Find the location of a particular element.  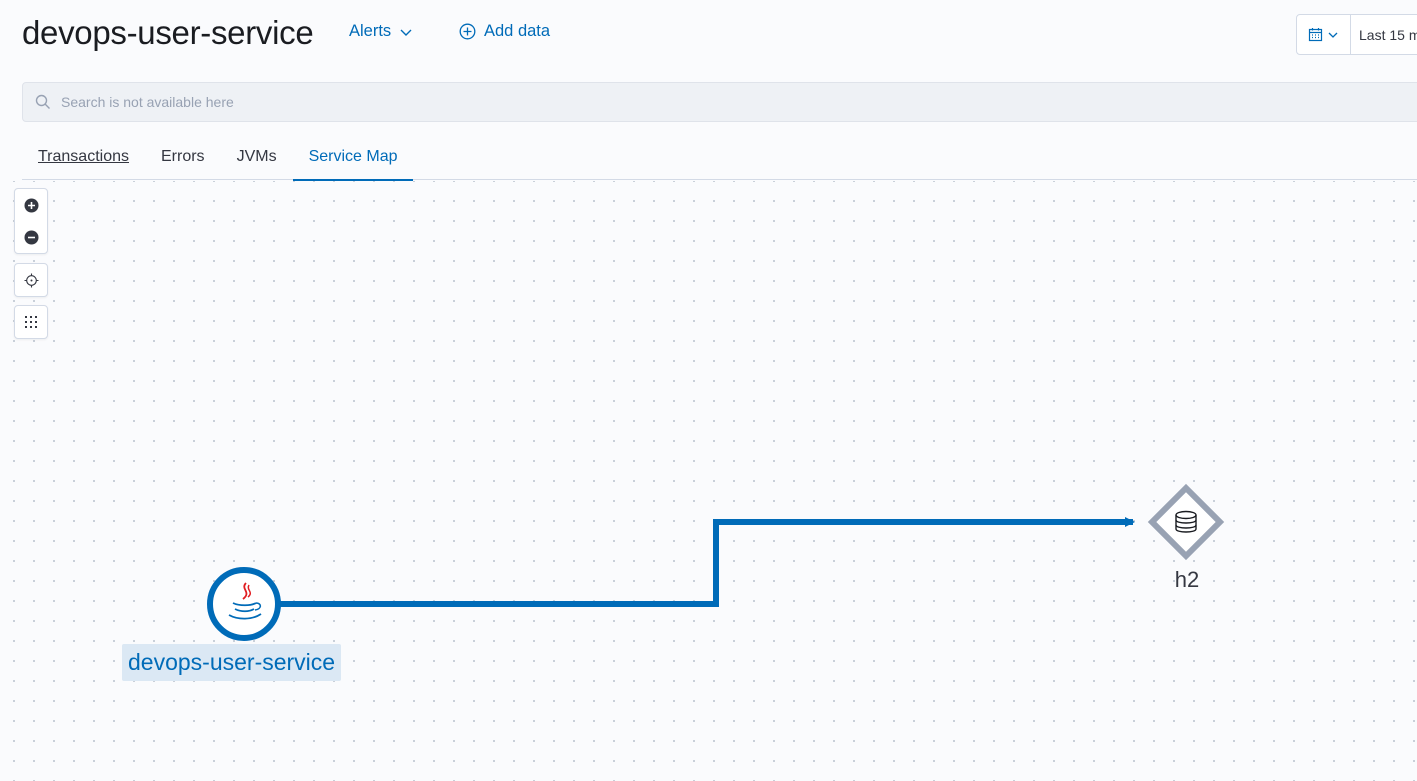

tab-errors: Errors is located at coordinates (183, 157).